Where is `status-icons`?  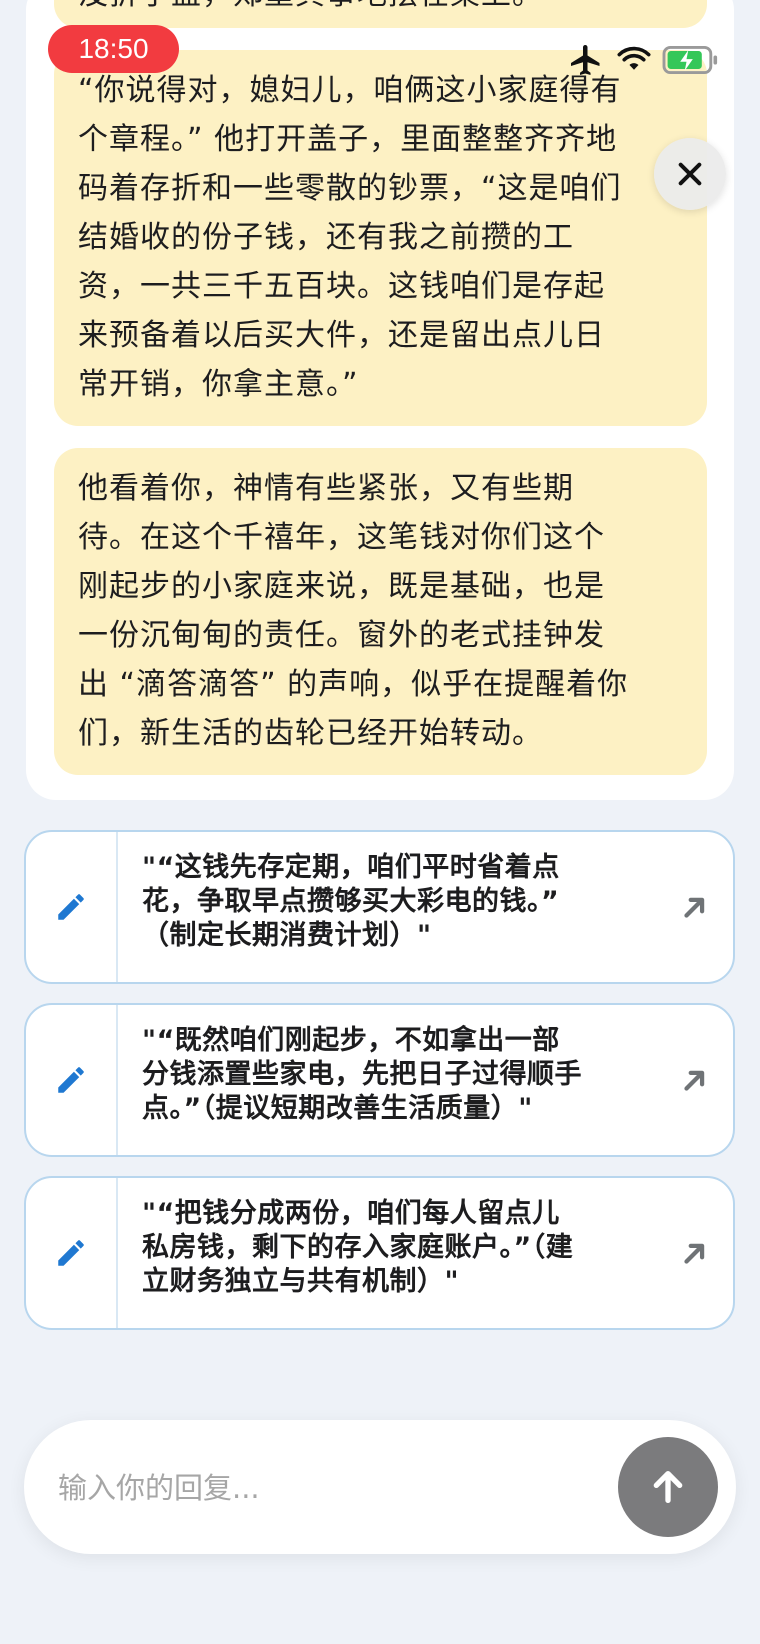
status-icons is located at coordinates (648, 60).